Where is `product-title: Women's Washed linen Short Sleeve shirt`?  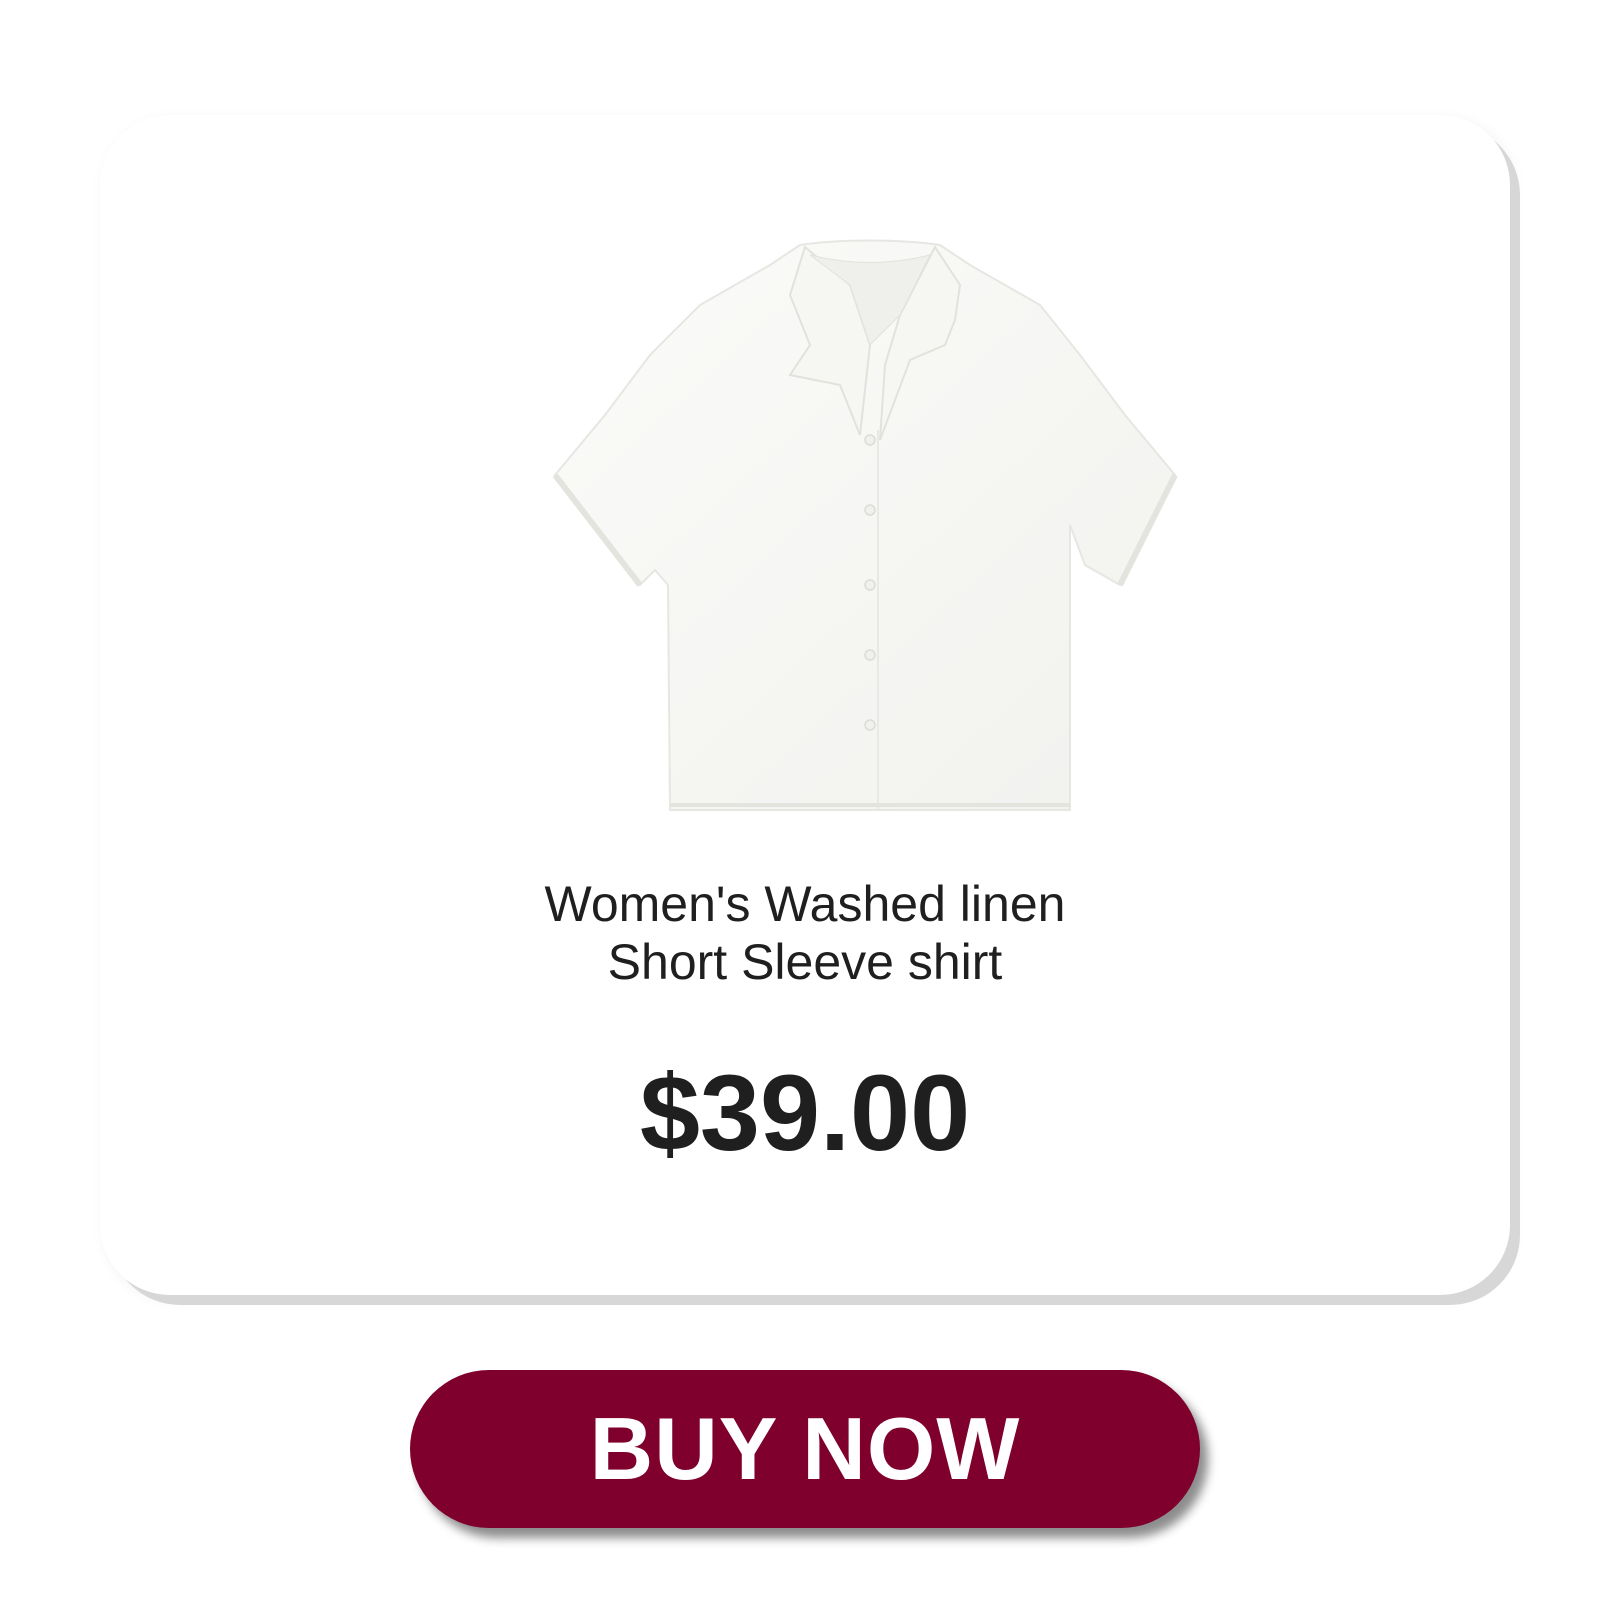
product-title: Women's Washed linen Short Sleeve shirt is located at coordinates (805, 933).